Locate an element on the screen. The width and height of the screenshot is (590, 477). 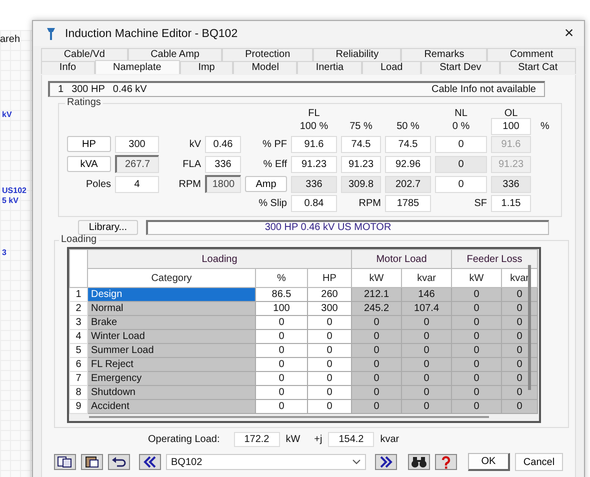
category-cell: FL Reject is located at coordinates (172, 365).